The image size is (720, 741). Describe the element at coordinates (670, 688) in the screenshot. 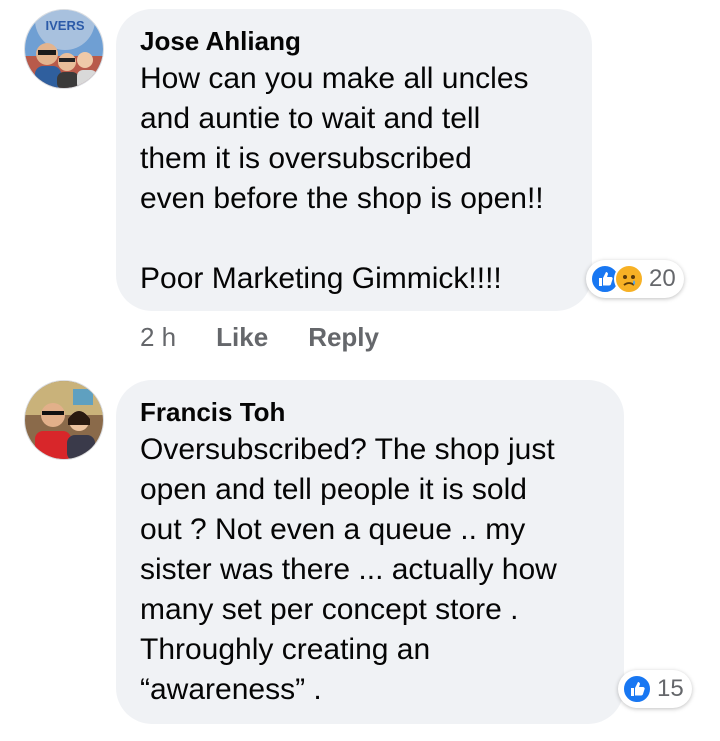

I see `reaction-count: 15` at that location.